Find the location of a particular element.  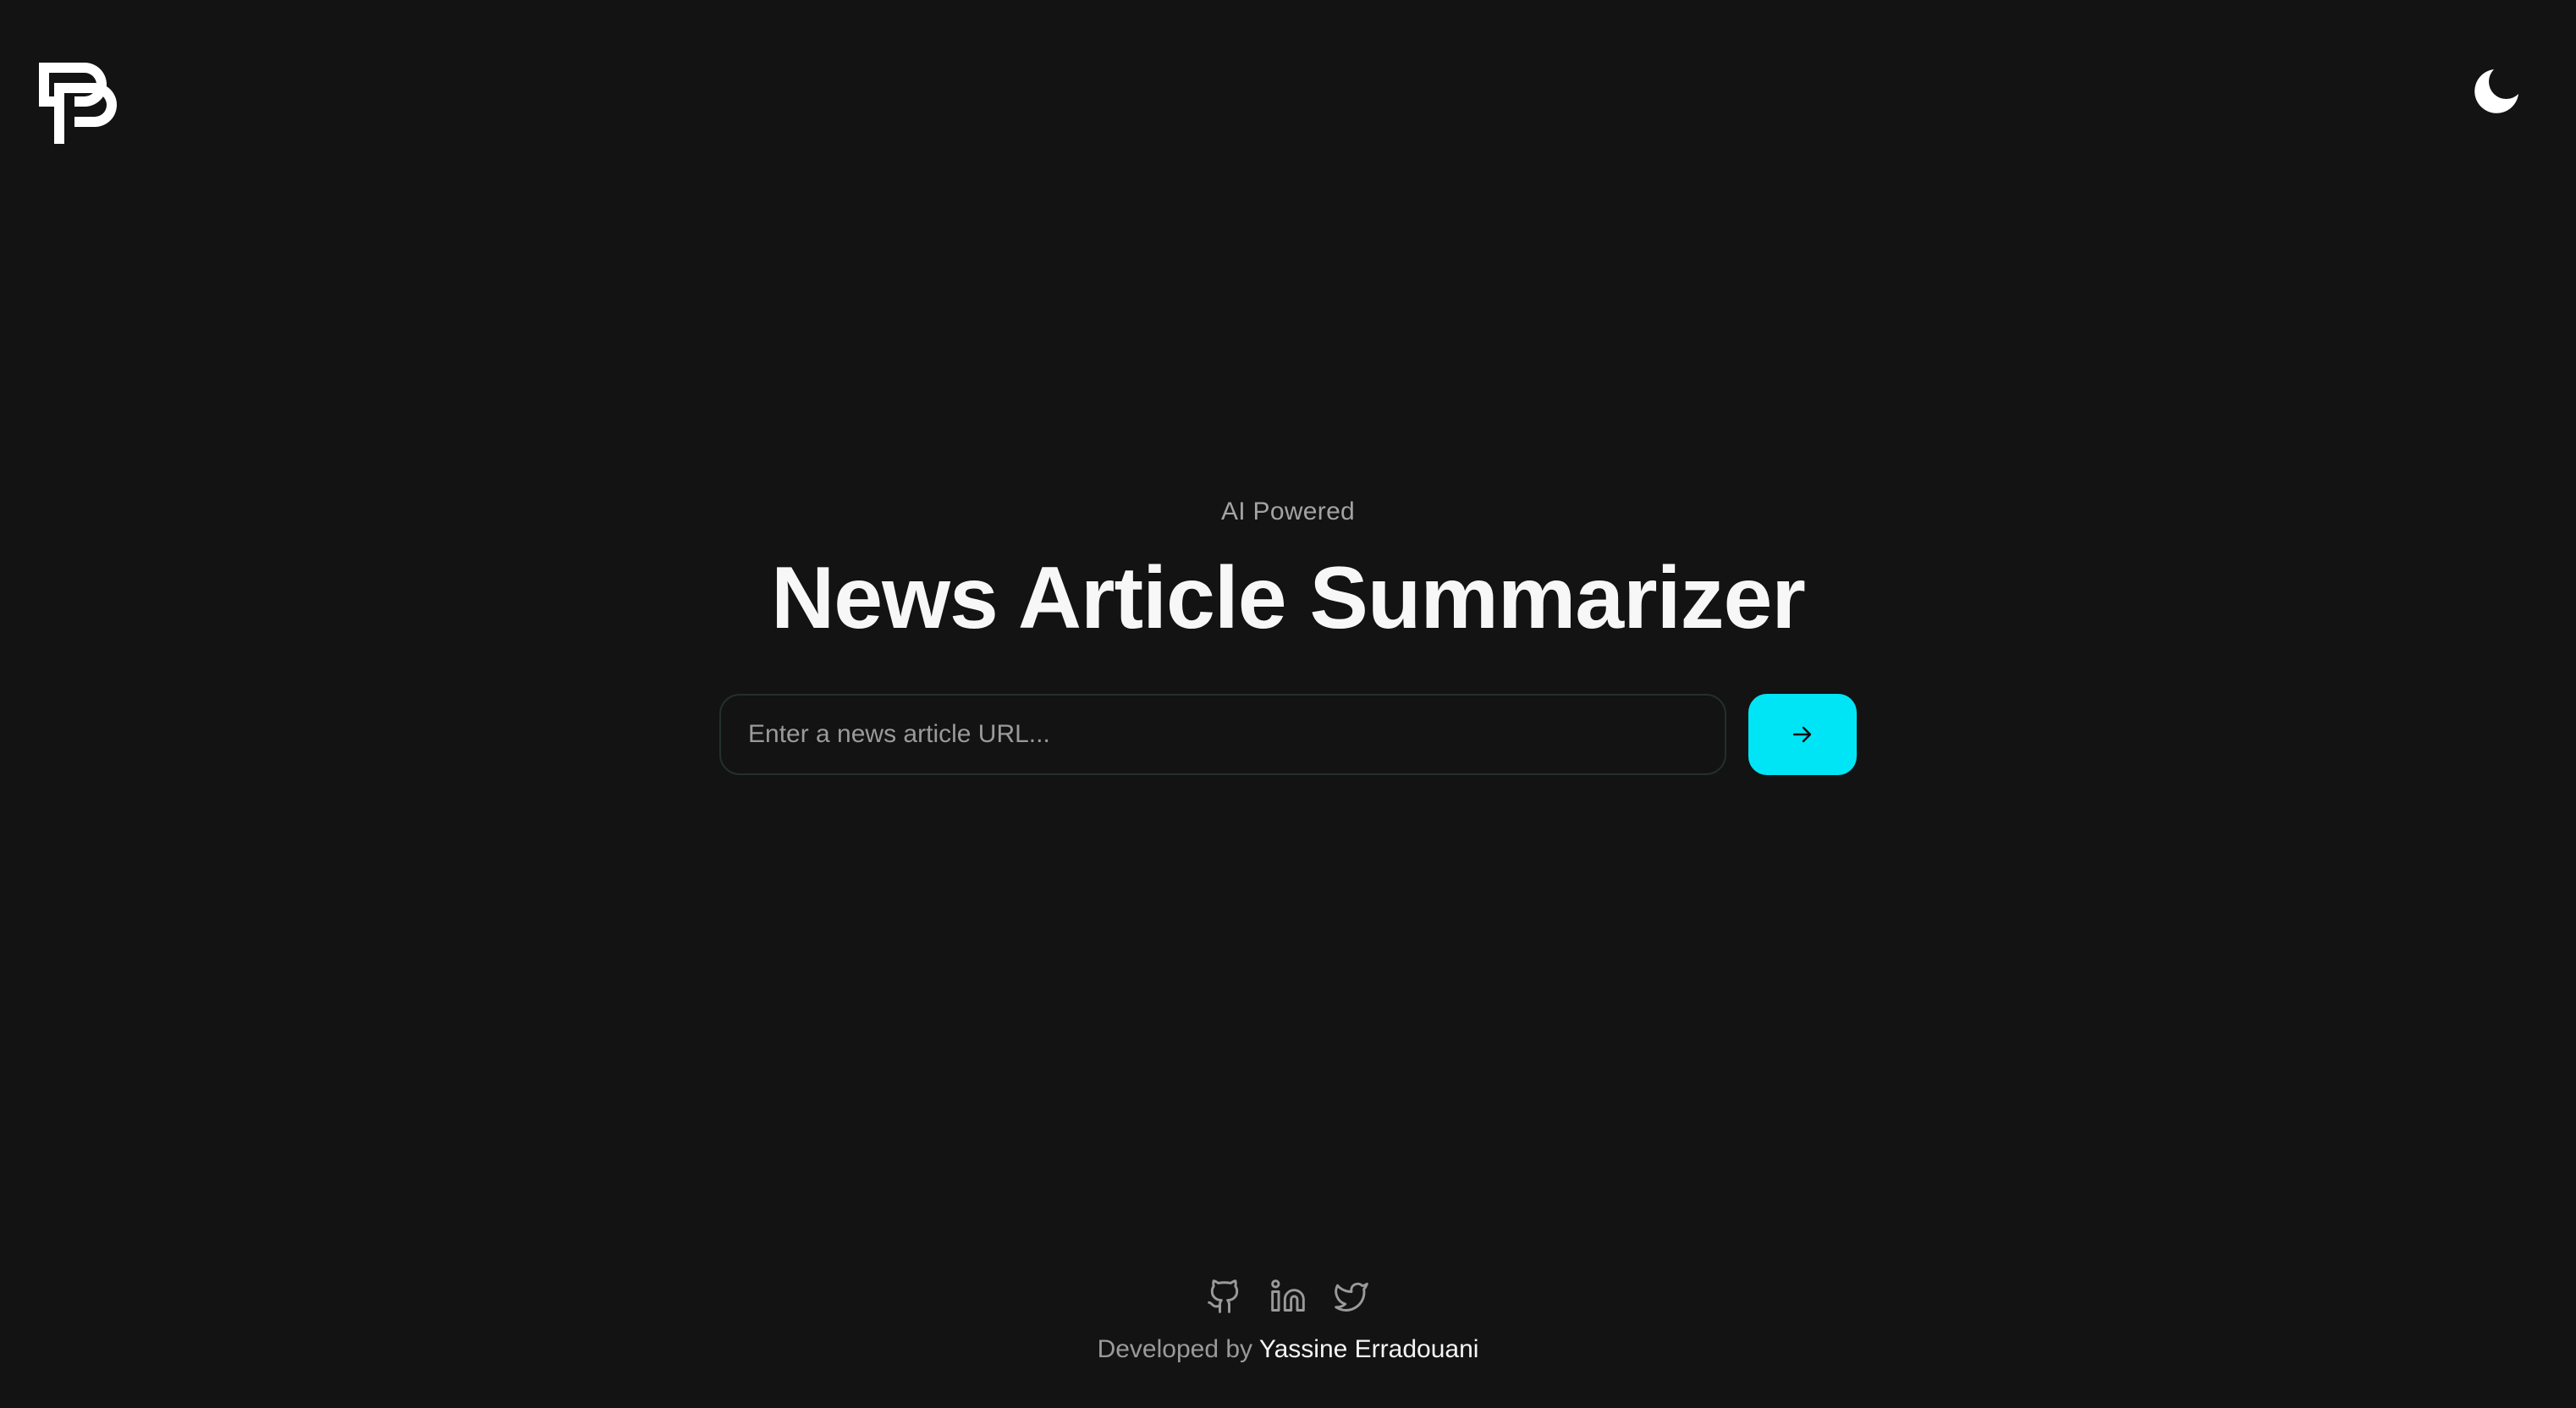

theme-toggle-button is located at coordinates (2496, 91).